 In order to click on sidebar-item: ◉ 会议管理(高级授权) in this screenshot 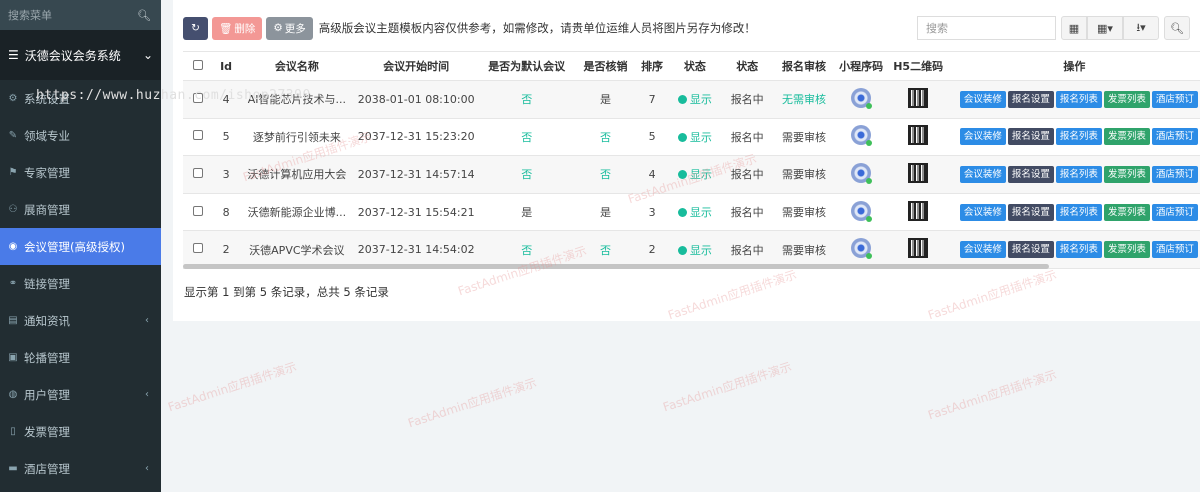, I will do `click(80, 246)`.